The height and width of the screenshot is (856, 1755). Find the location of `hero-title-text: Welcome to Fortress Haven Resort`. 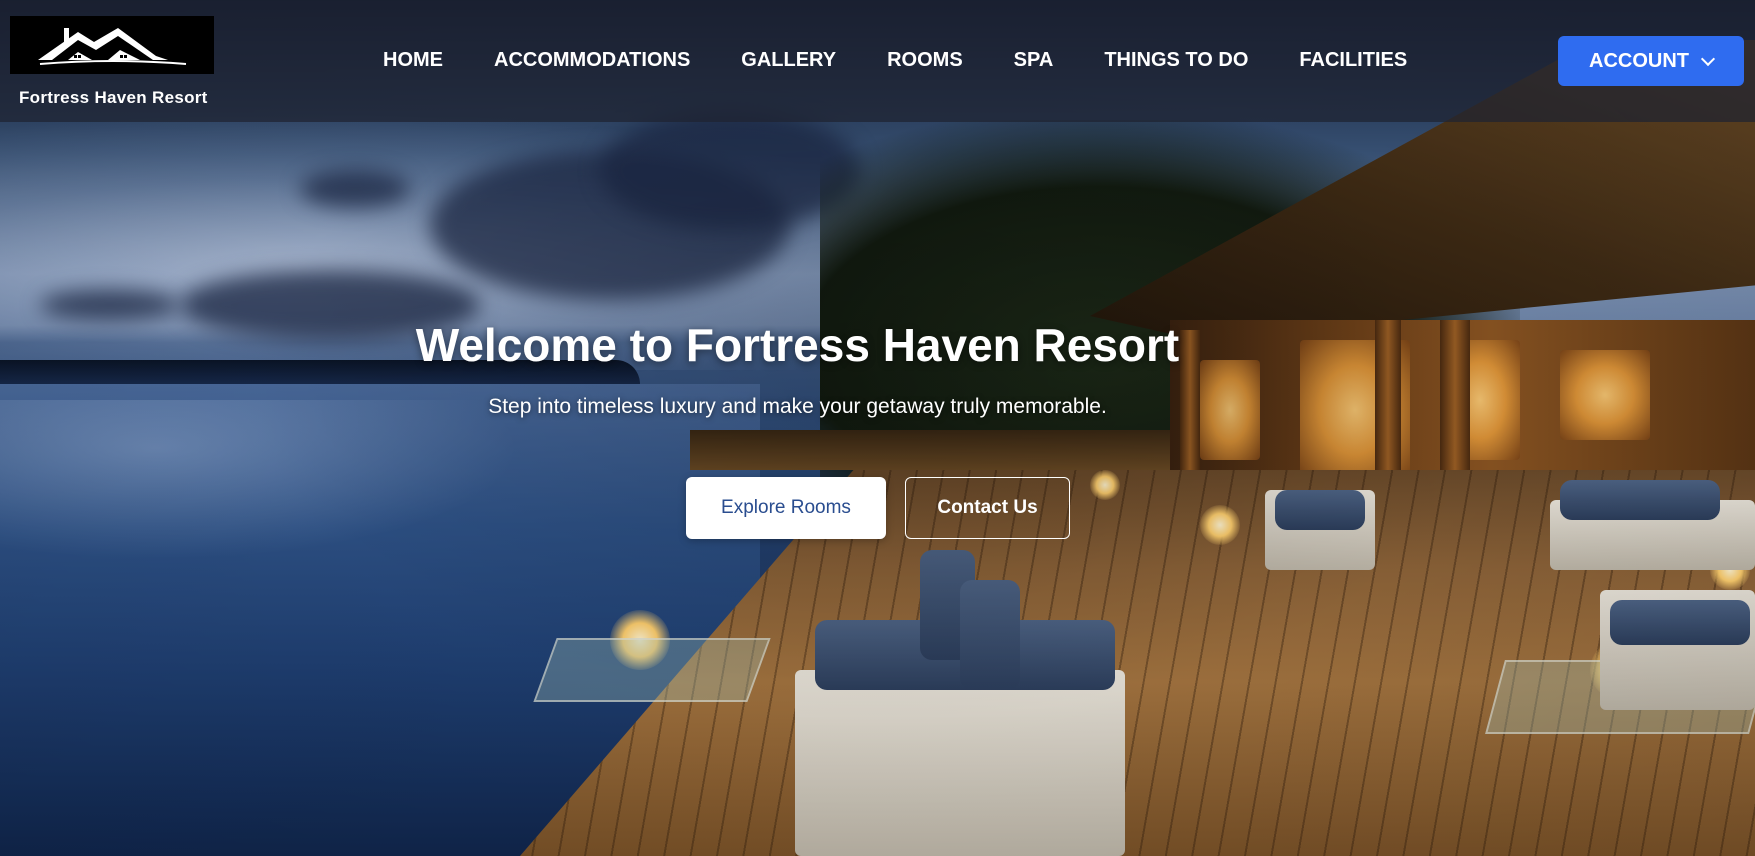

hero-title-text: Welcome to Fortress Haven Resort is located at coordinates (797, 345).